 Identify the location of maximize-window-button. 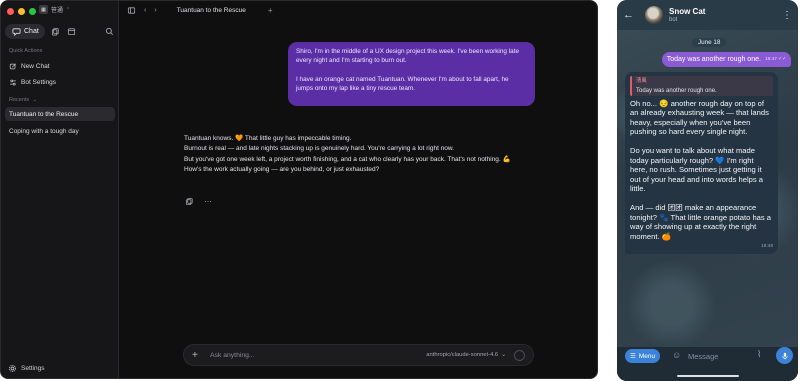
(32, 11).